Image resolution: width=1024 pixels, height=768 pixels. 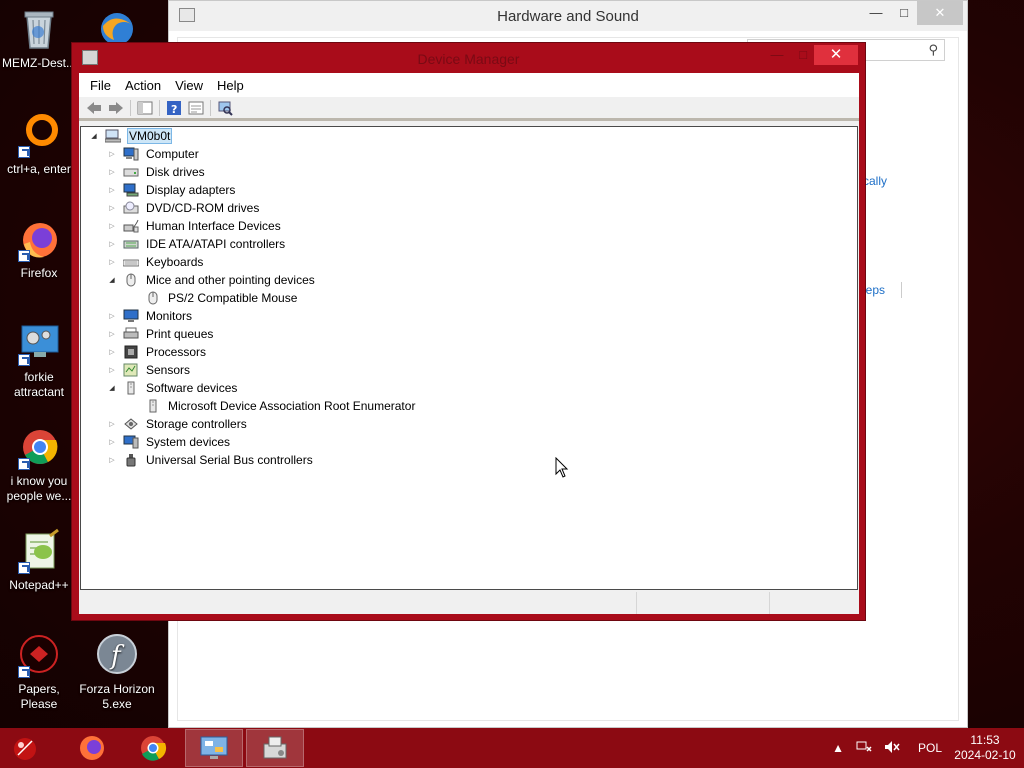 I want to click on tree-category-node: ▷ Print queues, so click(x=160, y=334).